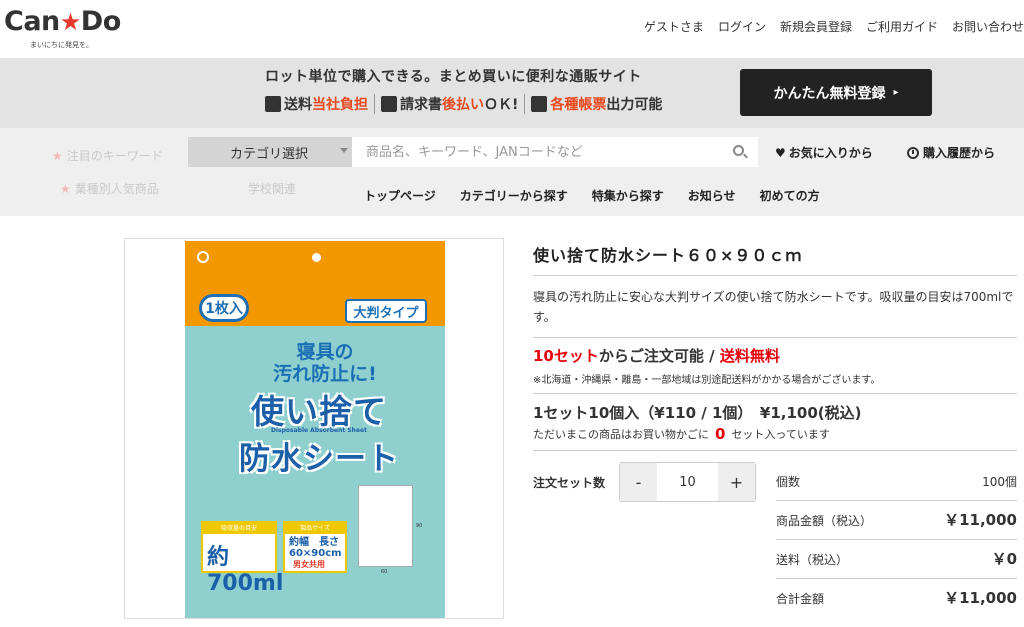  I want to click on purchase-history-link: 購入履歴から, so click(951, 152).